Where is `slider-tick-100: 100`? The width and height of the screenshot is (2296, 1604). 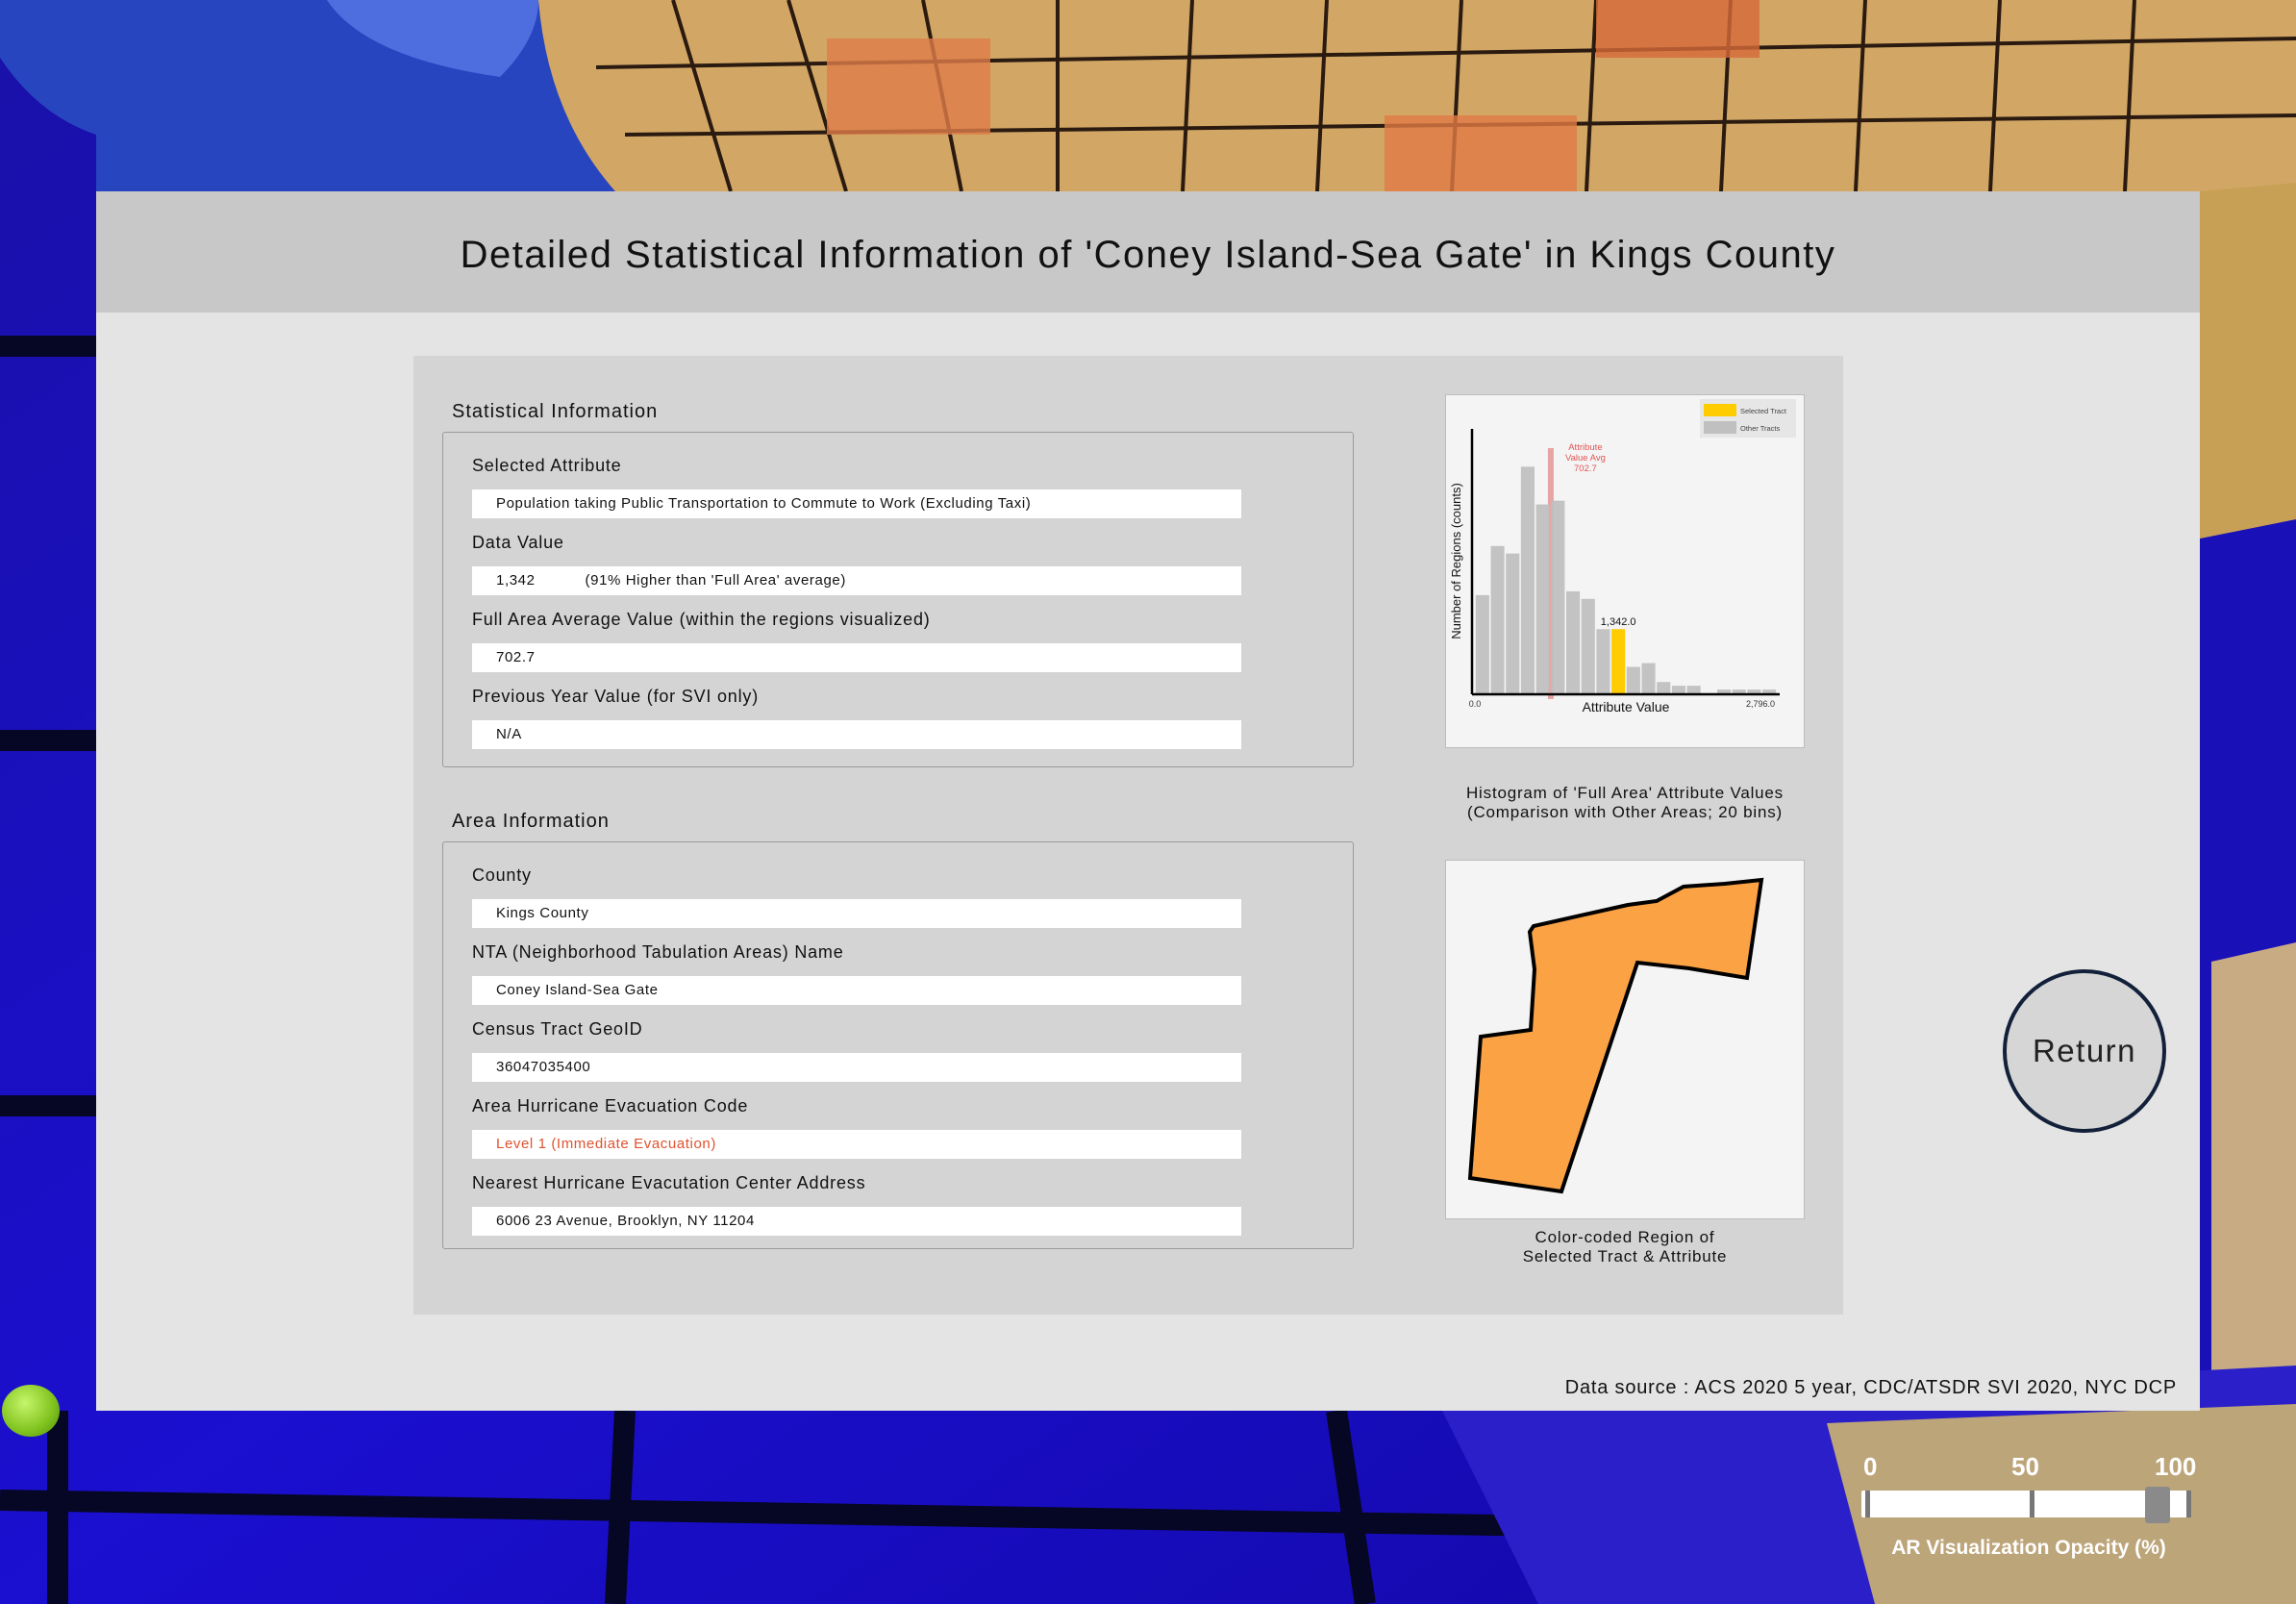
slider-tick-100: 100 is located at coordinates (2176, 1466).